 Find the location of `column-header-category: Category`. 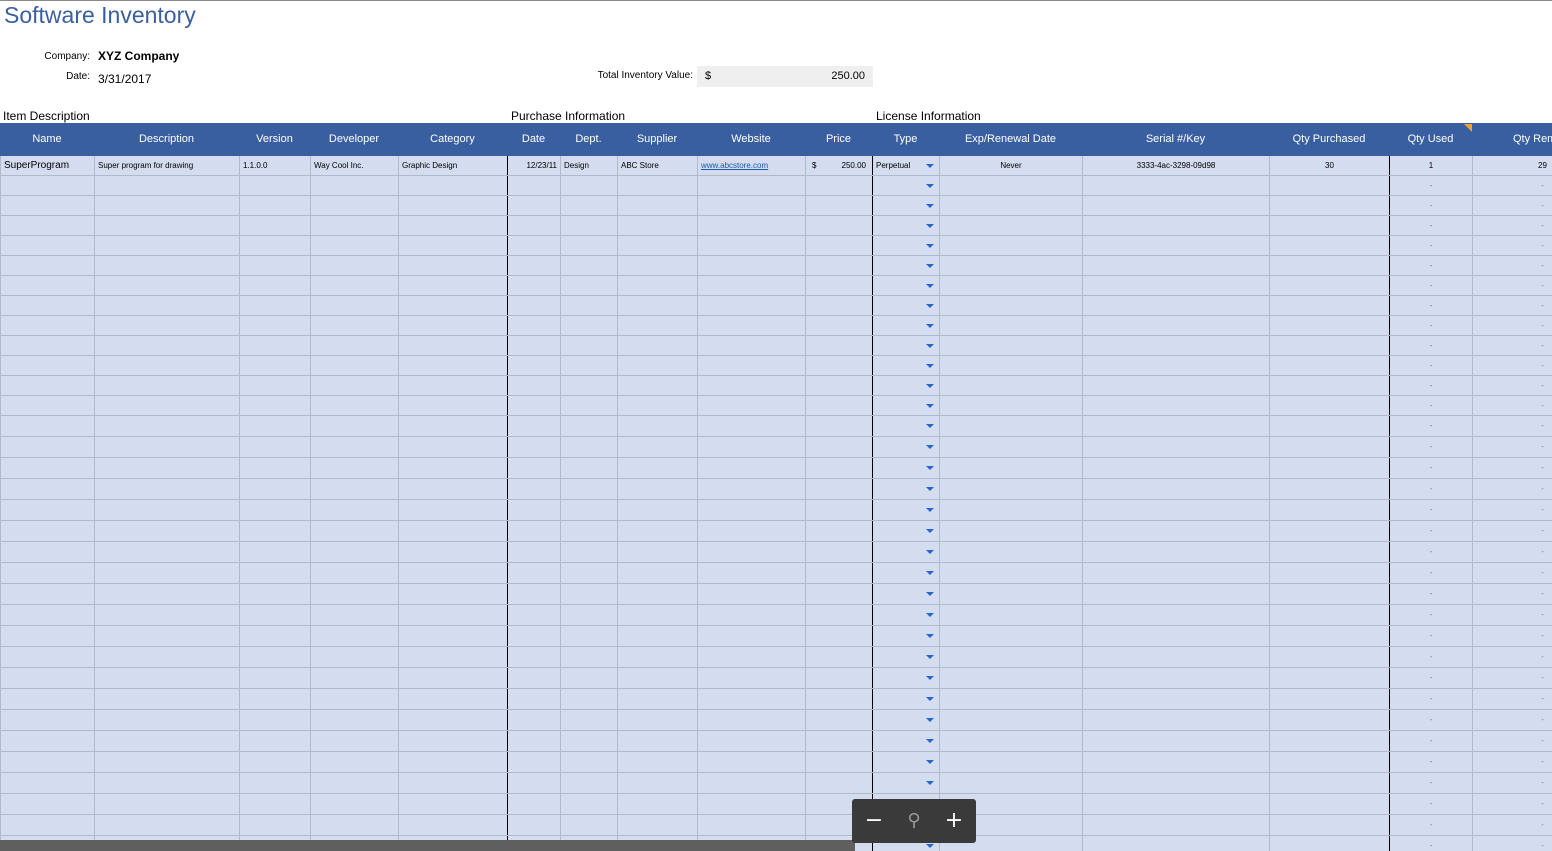

column-header-category: Category is located at coordinates (452, 139).